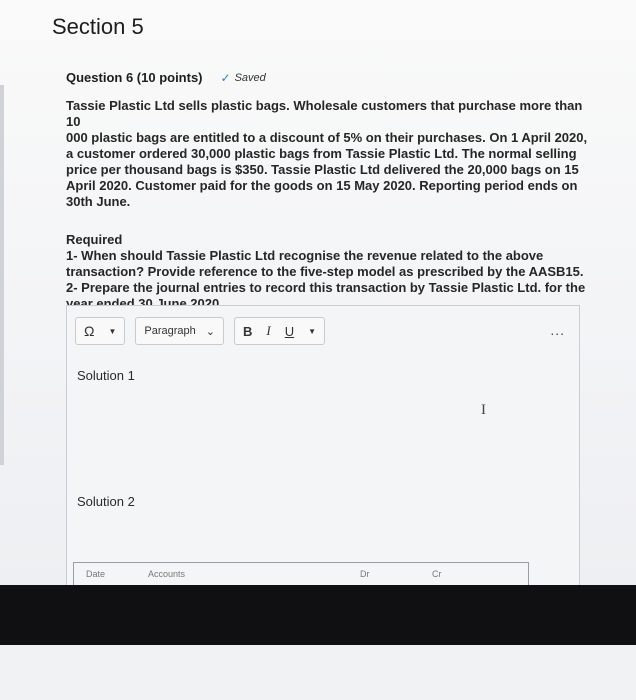 The height and width of the screenshot is (700, 636). I want to click on table-header-dr: Dr, so click(365, 574).